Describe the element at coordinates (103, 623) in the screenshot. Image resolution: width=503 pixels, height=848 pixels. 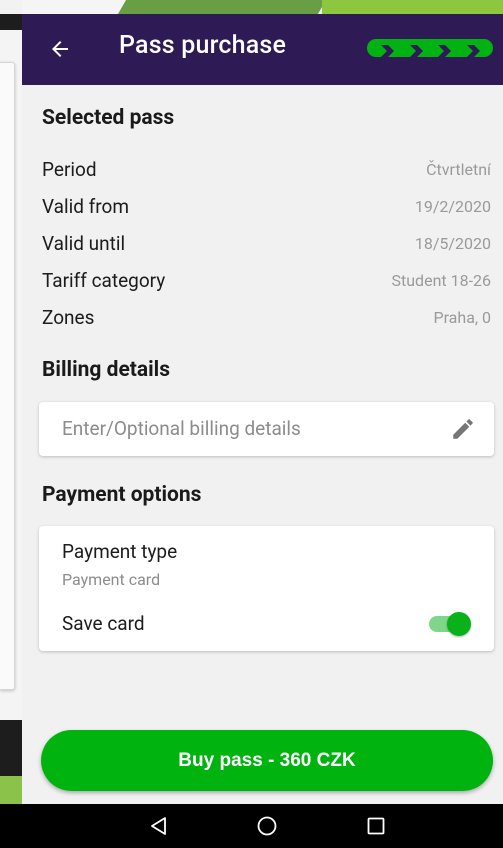
I see `save-card-label: Save card` at that location.